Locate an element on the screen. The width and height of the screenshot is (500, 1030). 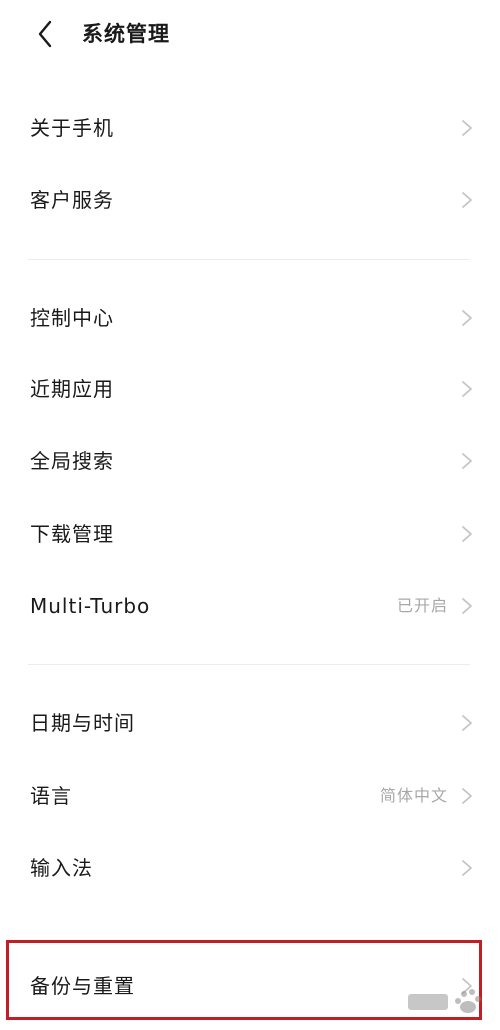
row-label: 控制中心 is located at coordinates (72, 318).